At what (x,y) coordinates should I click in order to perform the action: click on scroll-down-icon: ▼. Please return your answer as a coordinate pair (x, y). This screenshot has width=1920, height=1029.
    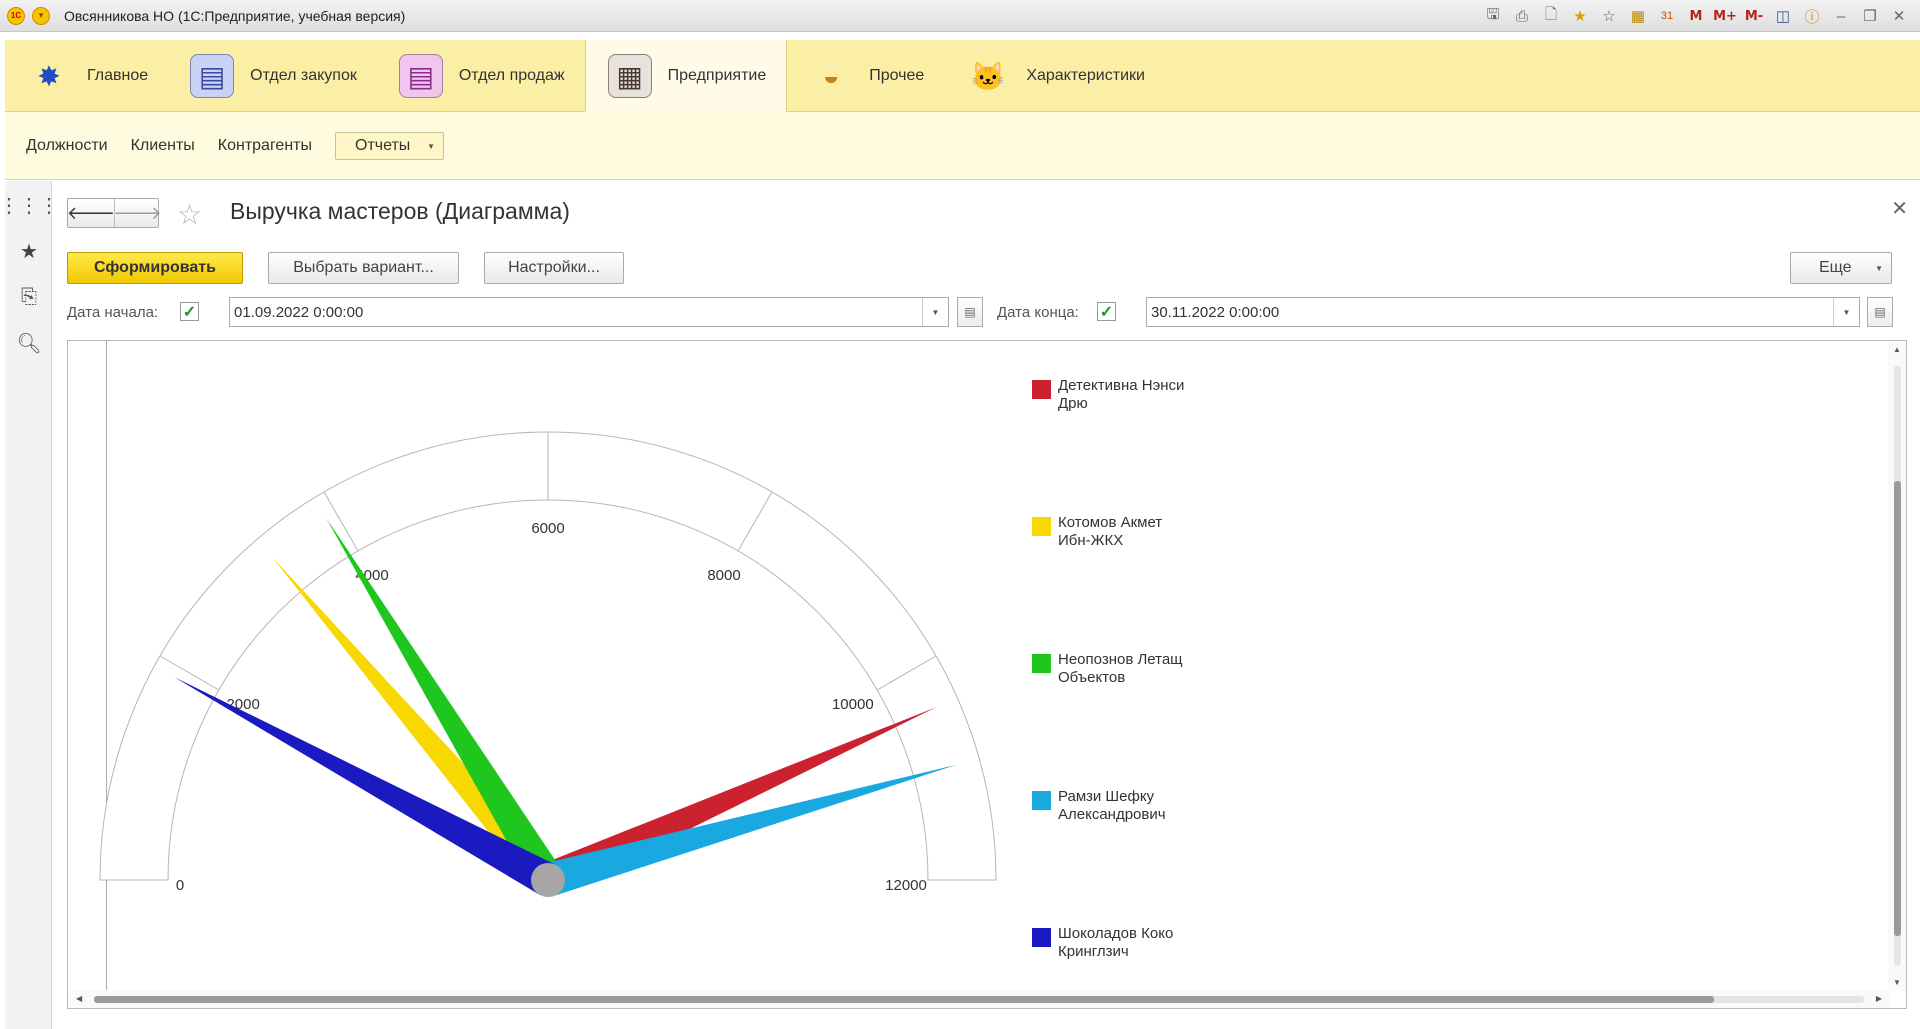
    Looking at the image, I should click on (1897, 982).